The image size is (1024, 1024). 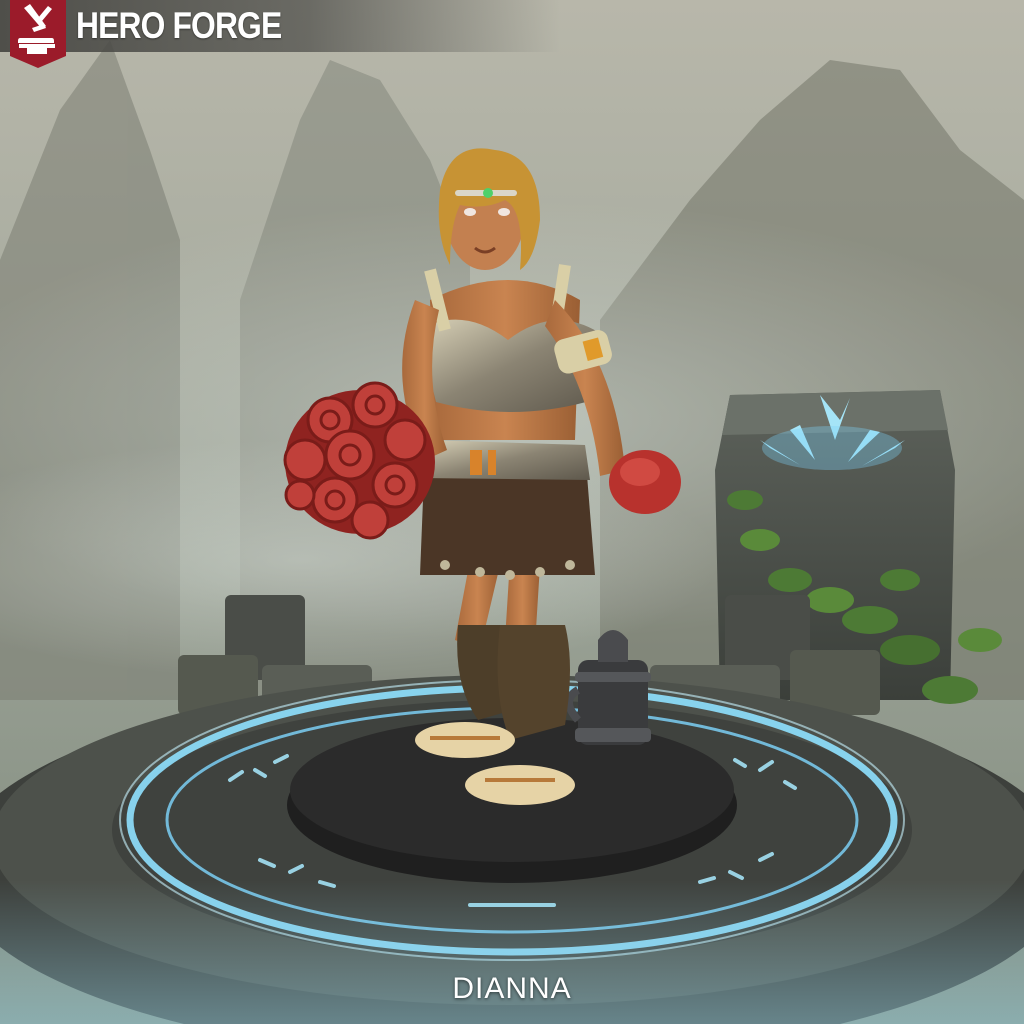 I want to click on character-name: DIANNA, so click(x=512, y=988).